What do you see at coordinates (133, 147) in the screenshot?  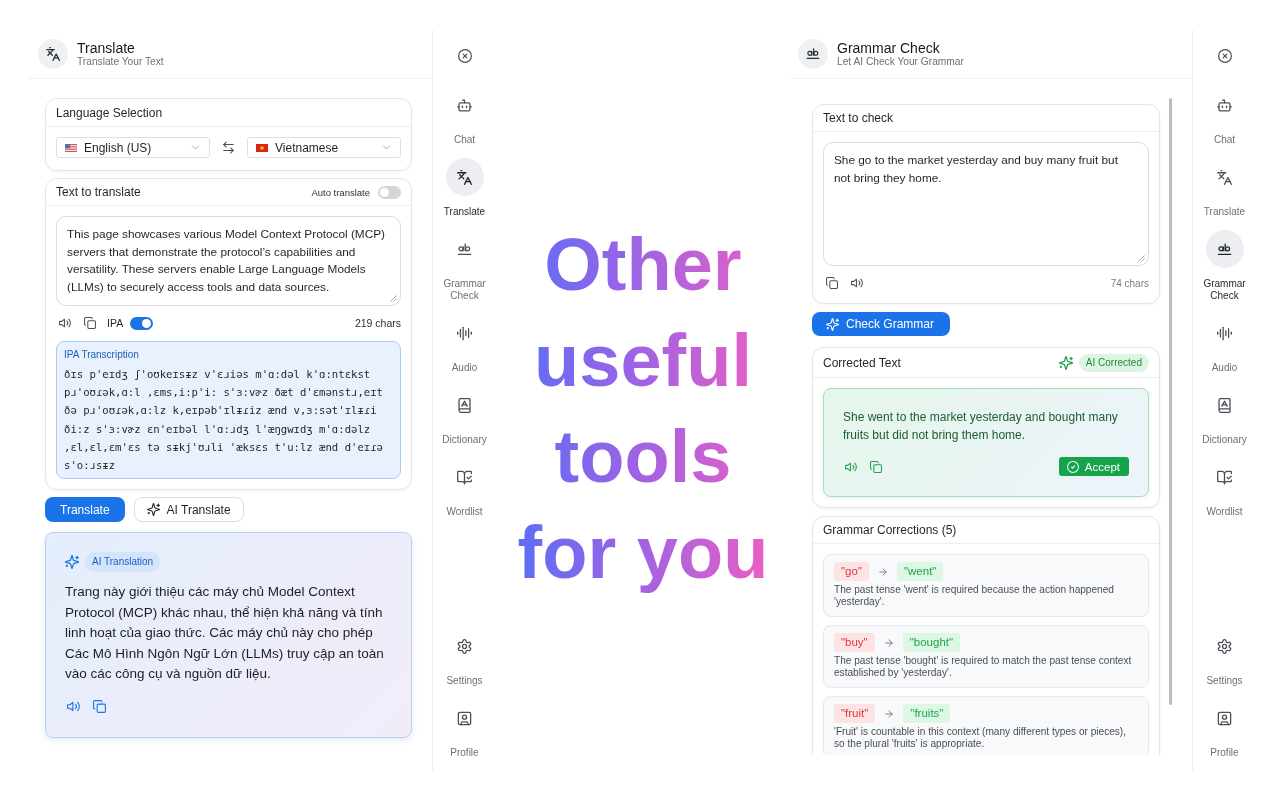 I see `language-select: English (US)` at bounding box center [133, 147].